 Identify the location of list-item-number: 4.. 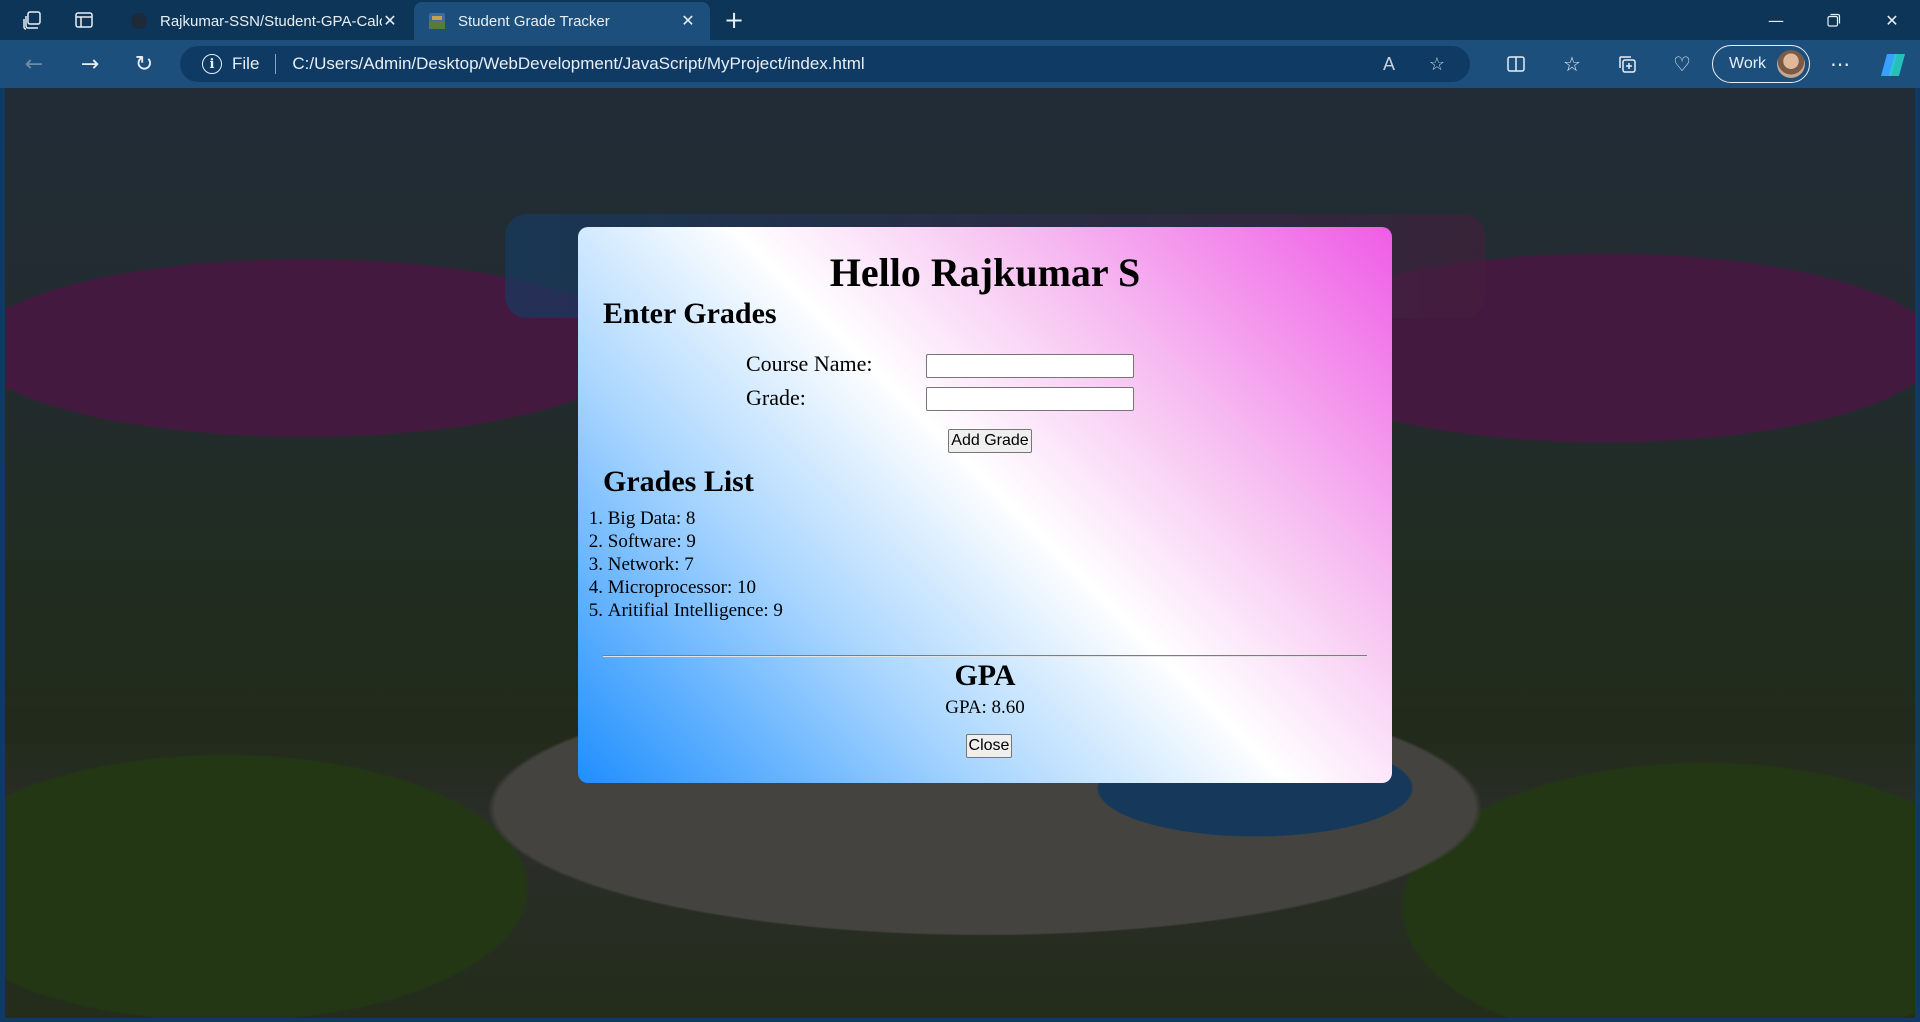
(595, 587).